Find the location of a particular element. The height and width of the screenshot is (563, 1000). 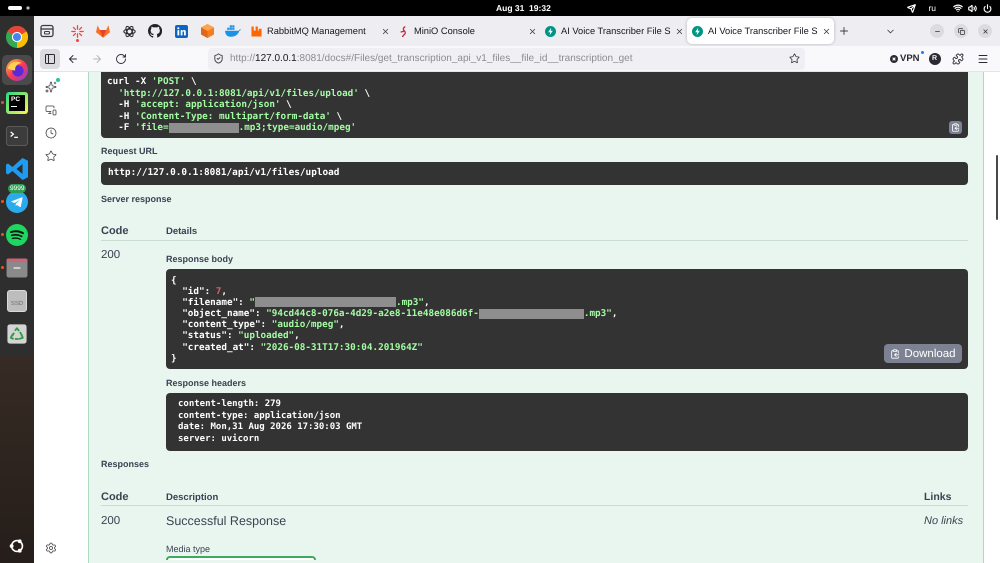

vpn-button: VPN is located at coordinates (905, 58).